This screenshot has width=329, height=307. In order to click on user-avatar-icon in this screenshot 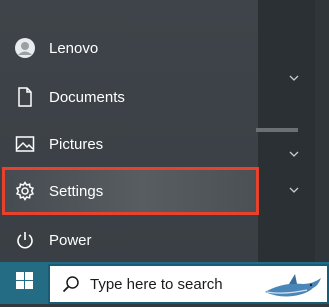, I will do `click(25, 48)`.